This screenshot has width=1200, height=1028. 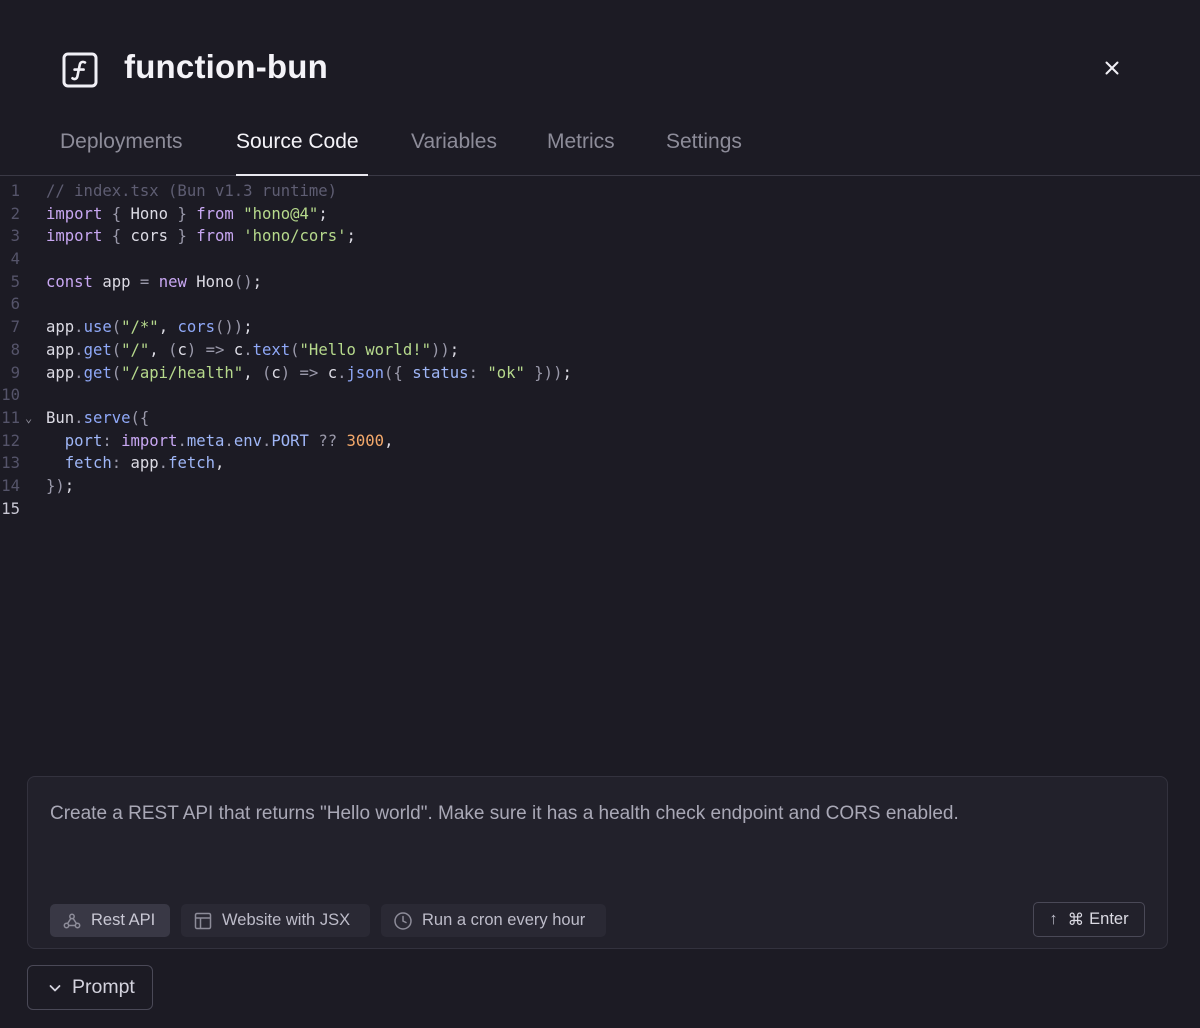 I want to click on code-text: });, so click(x=60, y=486).